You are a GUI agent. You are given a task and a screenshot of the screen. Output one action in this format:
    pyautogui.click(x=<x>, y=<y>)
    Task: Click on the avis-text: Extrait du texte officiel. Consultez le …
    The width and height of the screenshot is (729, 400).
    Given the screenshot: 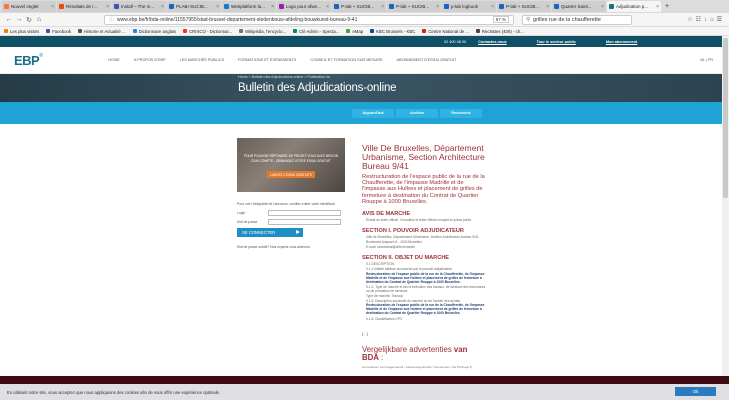 What is the action you would take?
    pyautogui.click(x=419, y=220)
    